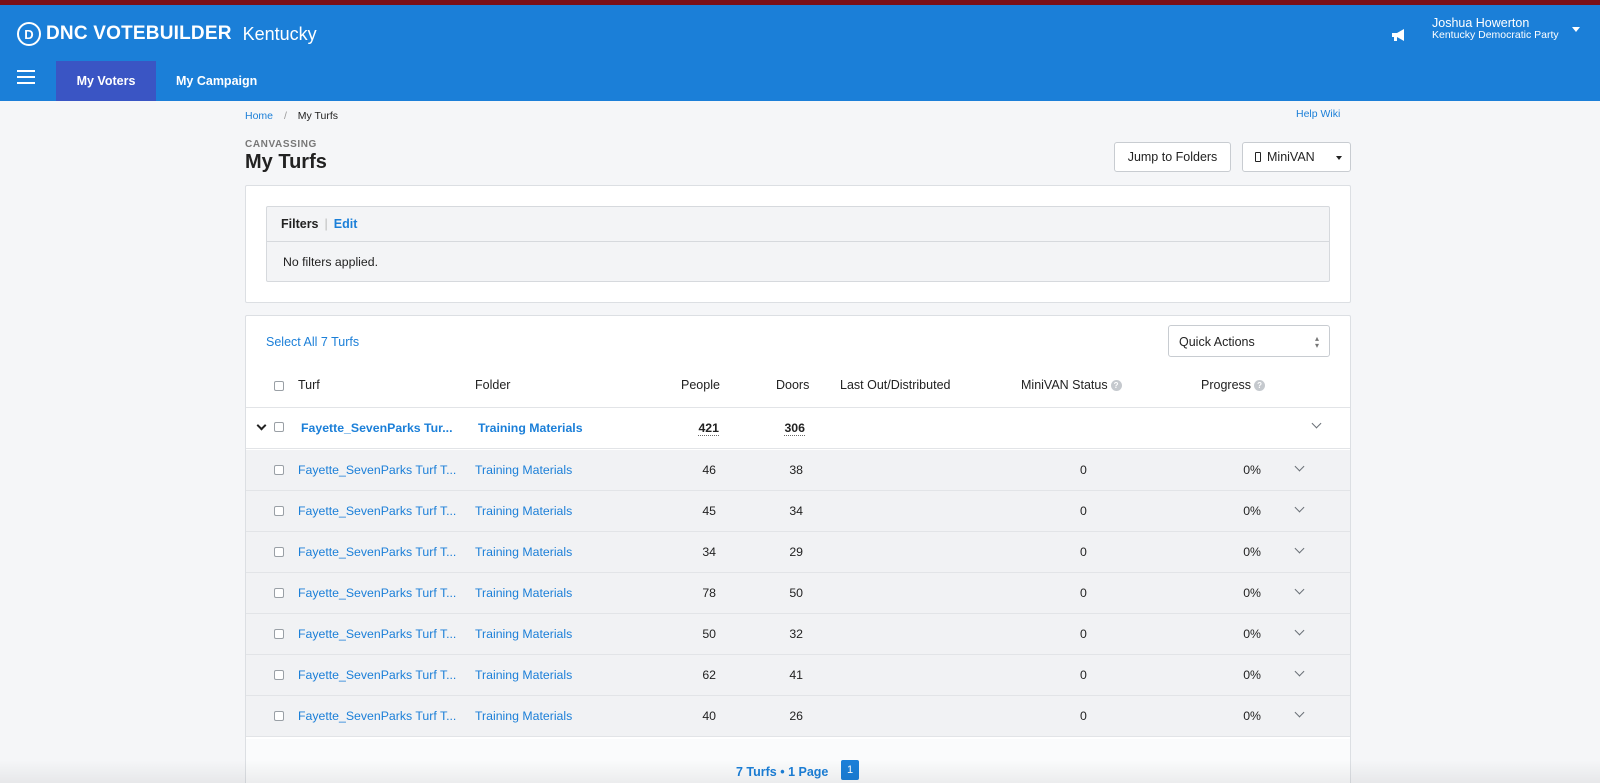  What do you see at coordinates (279, 33) in the screenshot?
I see `state-name: Kentucky` at bounding box center [279, 33].